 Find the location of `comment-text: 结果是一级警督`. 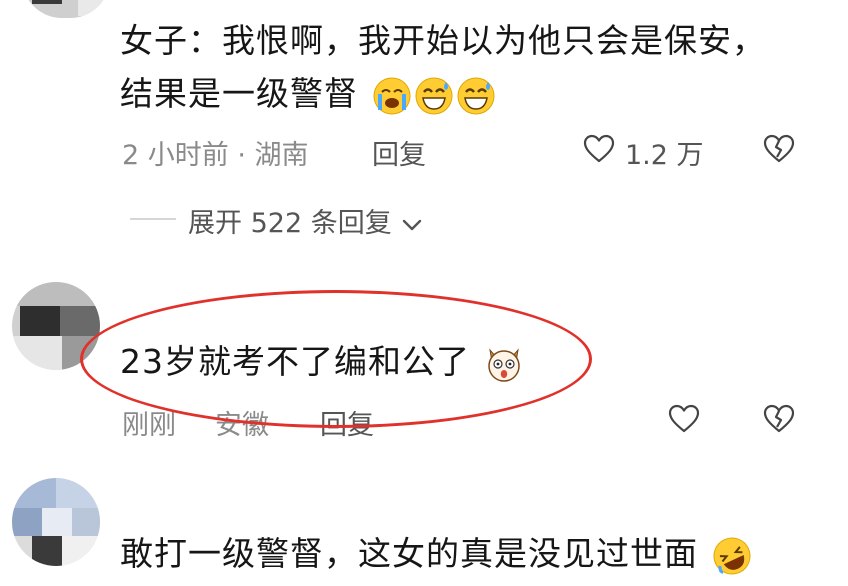

comment-text: 结果是一级警督 is located at coordinates (308, 94).